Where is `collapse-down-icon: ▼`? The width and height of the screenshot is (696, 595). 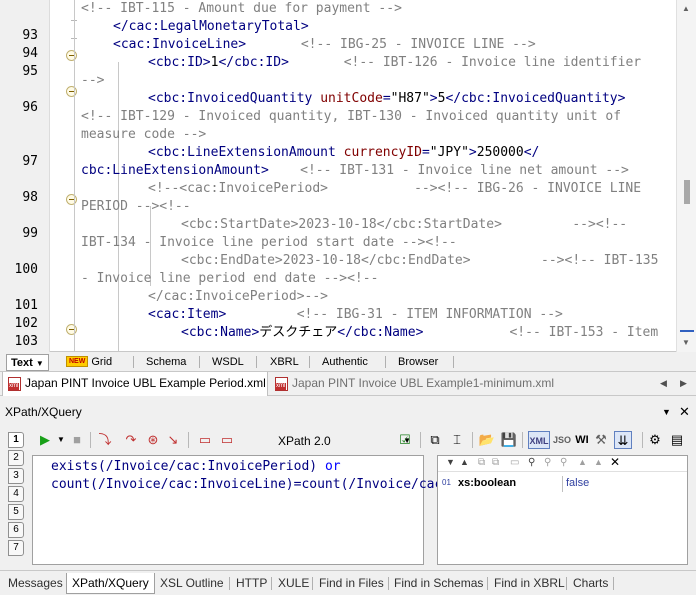 collapse-down-icon: ▼ is located at coordinates (450, 462).